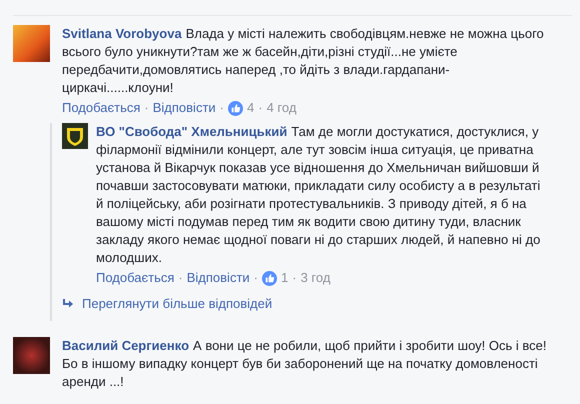 The image size is (580, 404). Describe the element at coordinates (192, 131) in the screenshot. I see `author-link: ВО "Свобода" Хмельницький` at that location.